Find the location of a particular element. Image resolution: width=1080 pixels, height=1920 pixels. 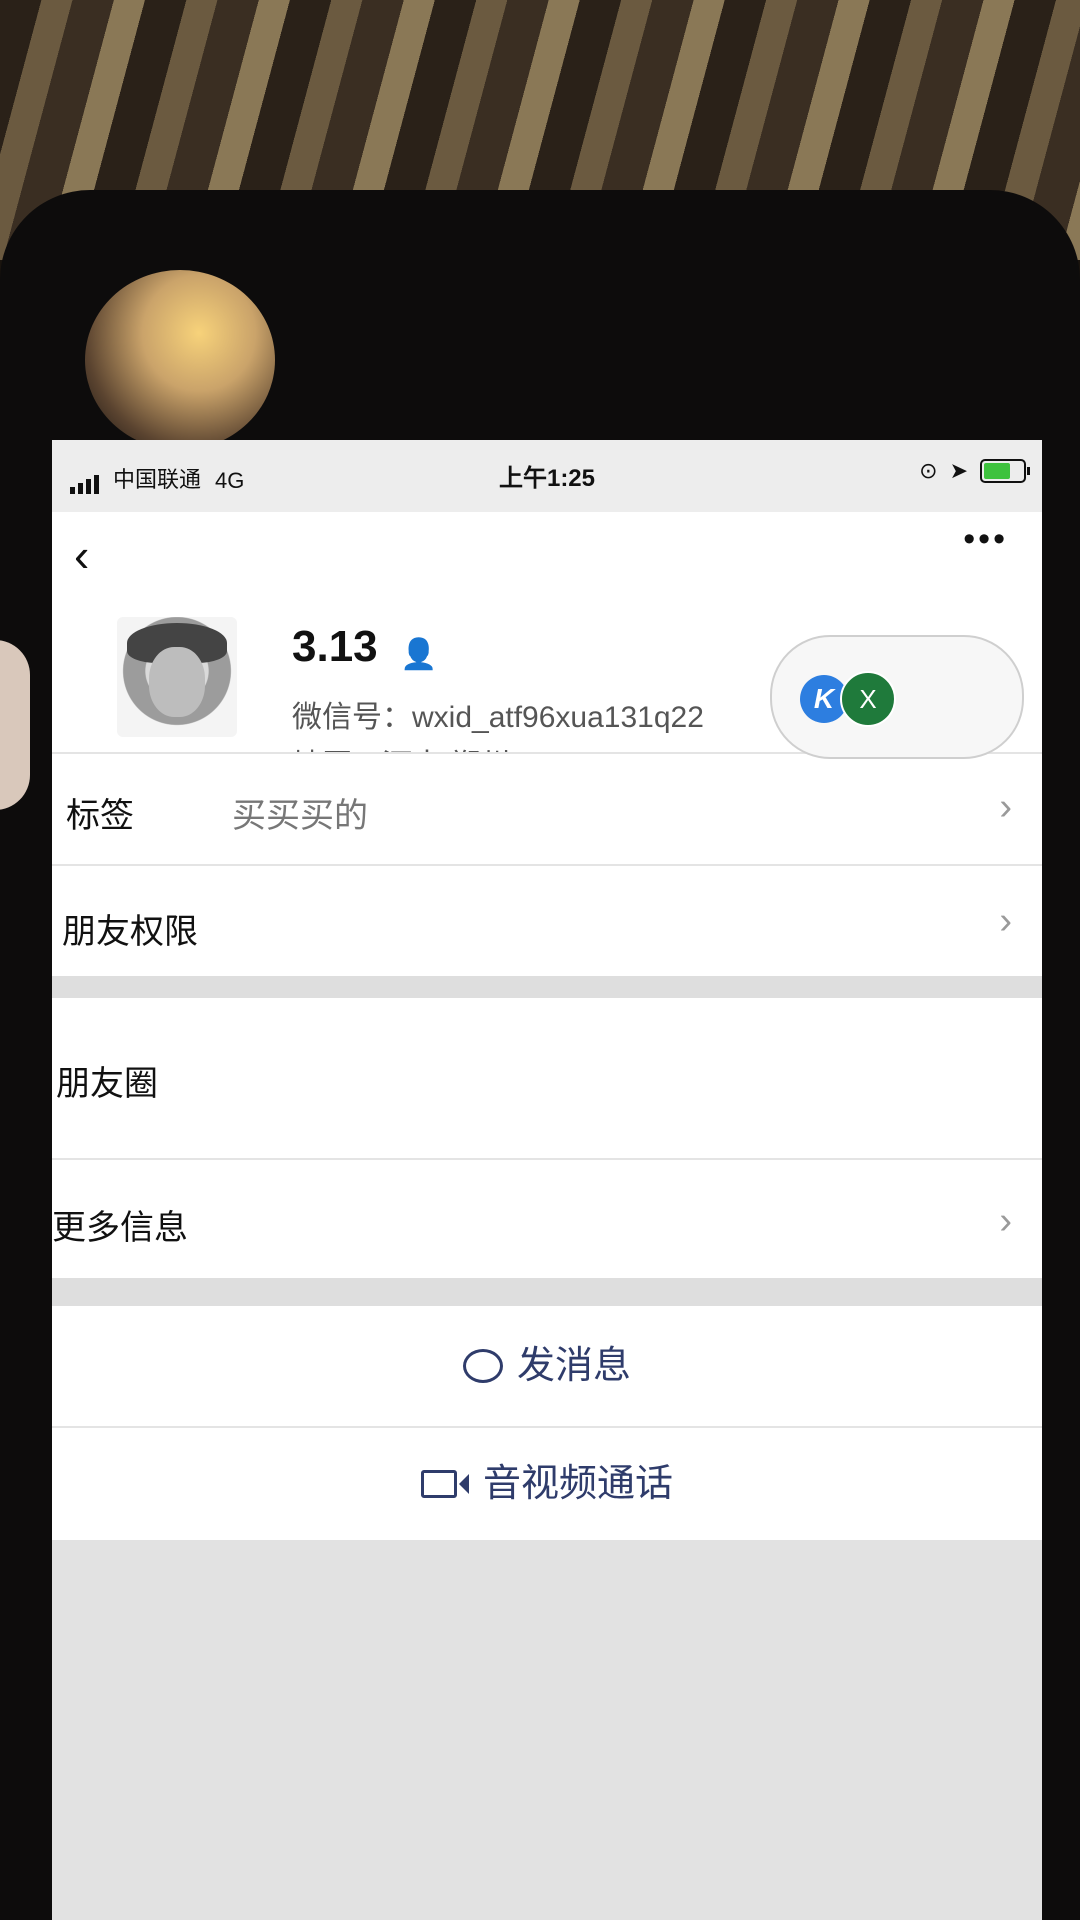

video-call-button: 音视频通话 is located at coordinates (547, 1484).